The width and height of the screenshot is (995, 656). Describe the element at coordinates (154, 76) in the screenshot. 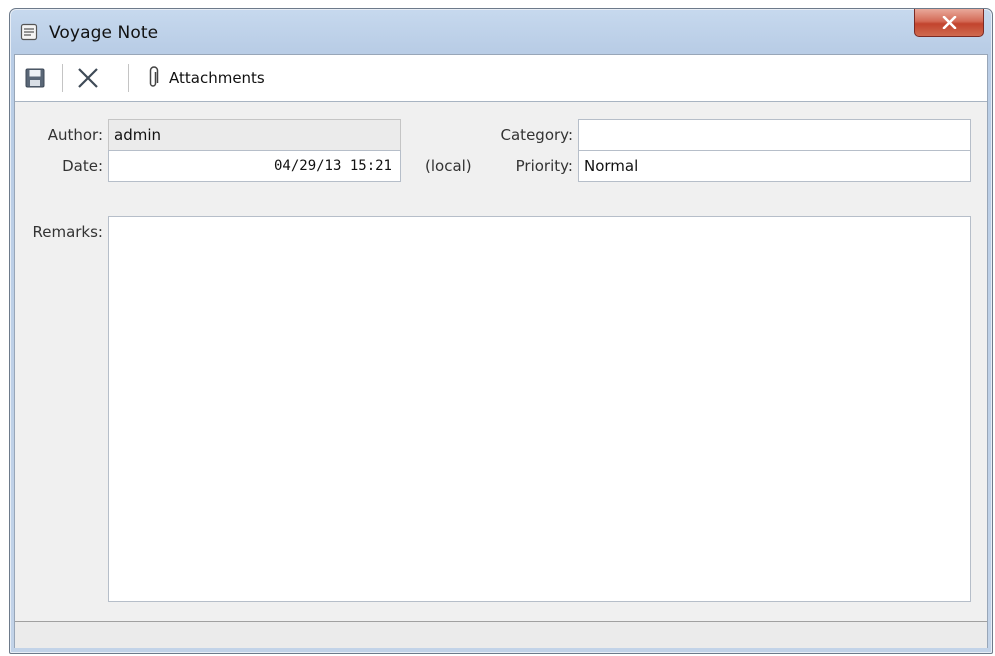

I see `paperclip-icon` at that location.